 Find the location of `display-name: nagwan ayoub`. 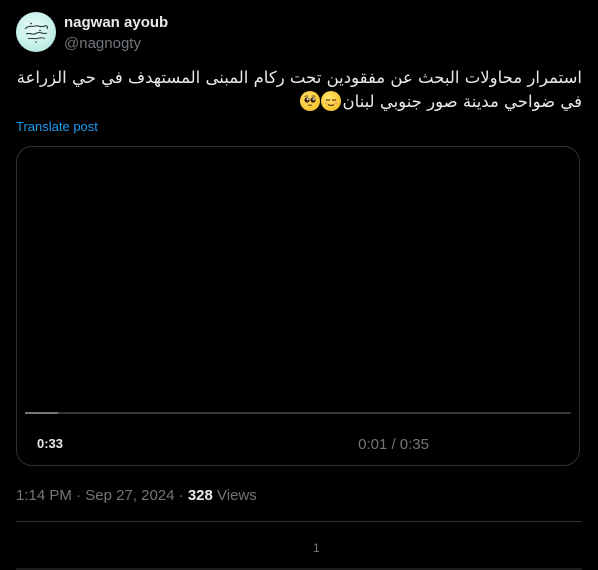

display-name: nagwan ayoub is located at coordinates (116, 22).